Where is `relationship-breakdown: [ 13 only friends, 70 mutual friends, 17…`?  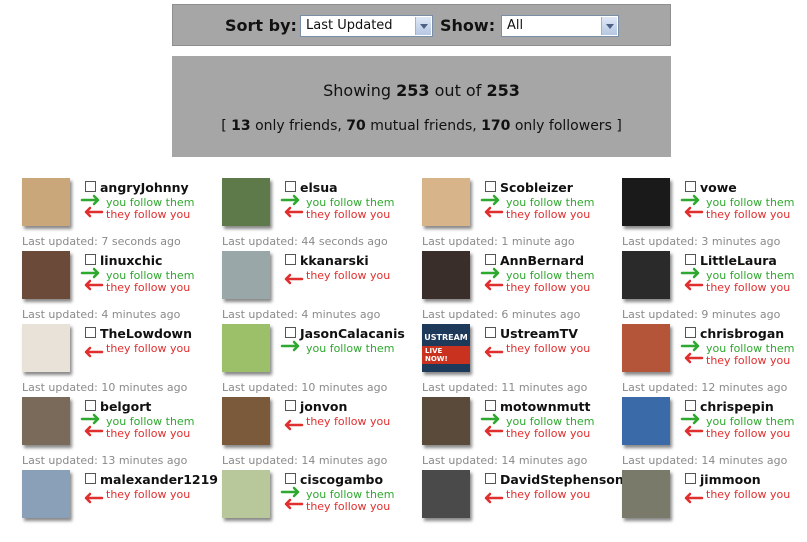 relationship-breakdown: [ 13 only friends, 70 mutual friends, 17… is located at coordinates (421, 126).